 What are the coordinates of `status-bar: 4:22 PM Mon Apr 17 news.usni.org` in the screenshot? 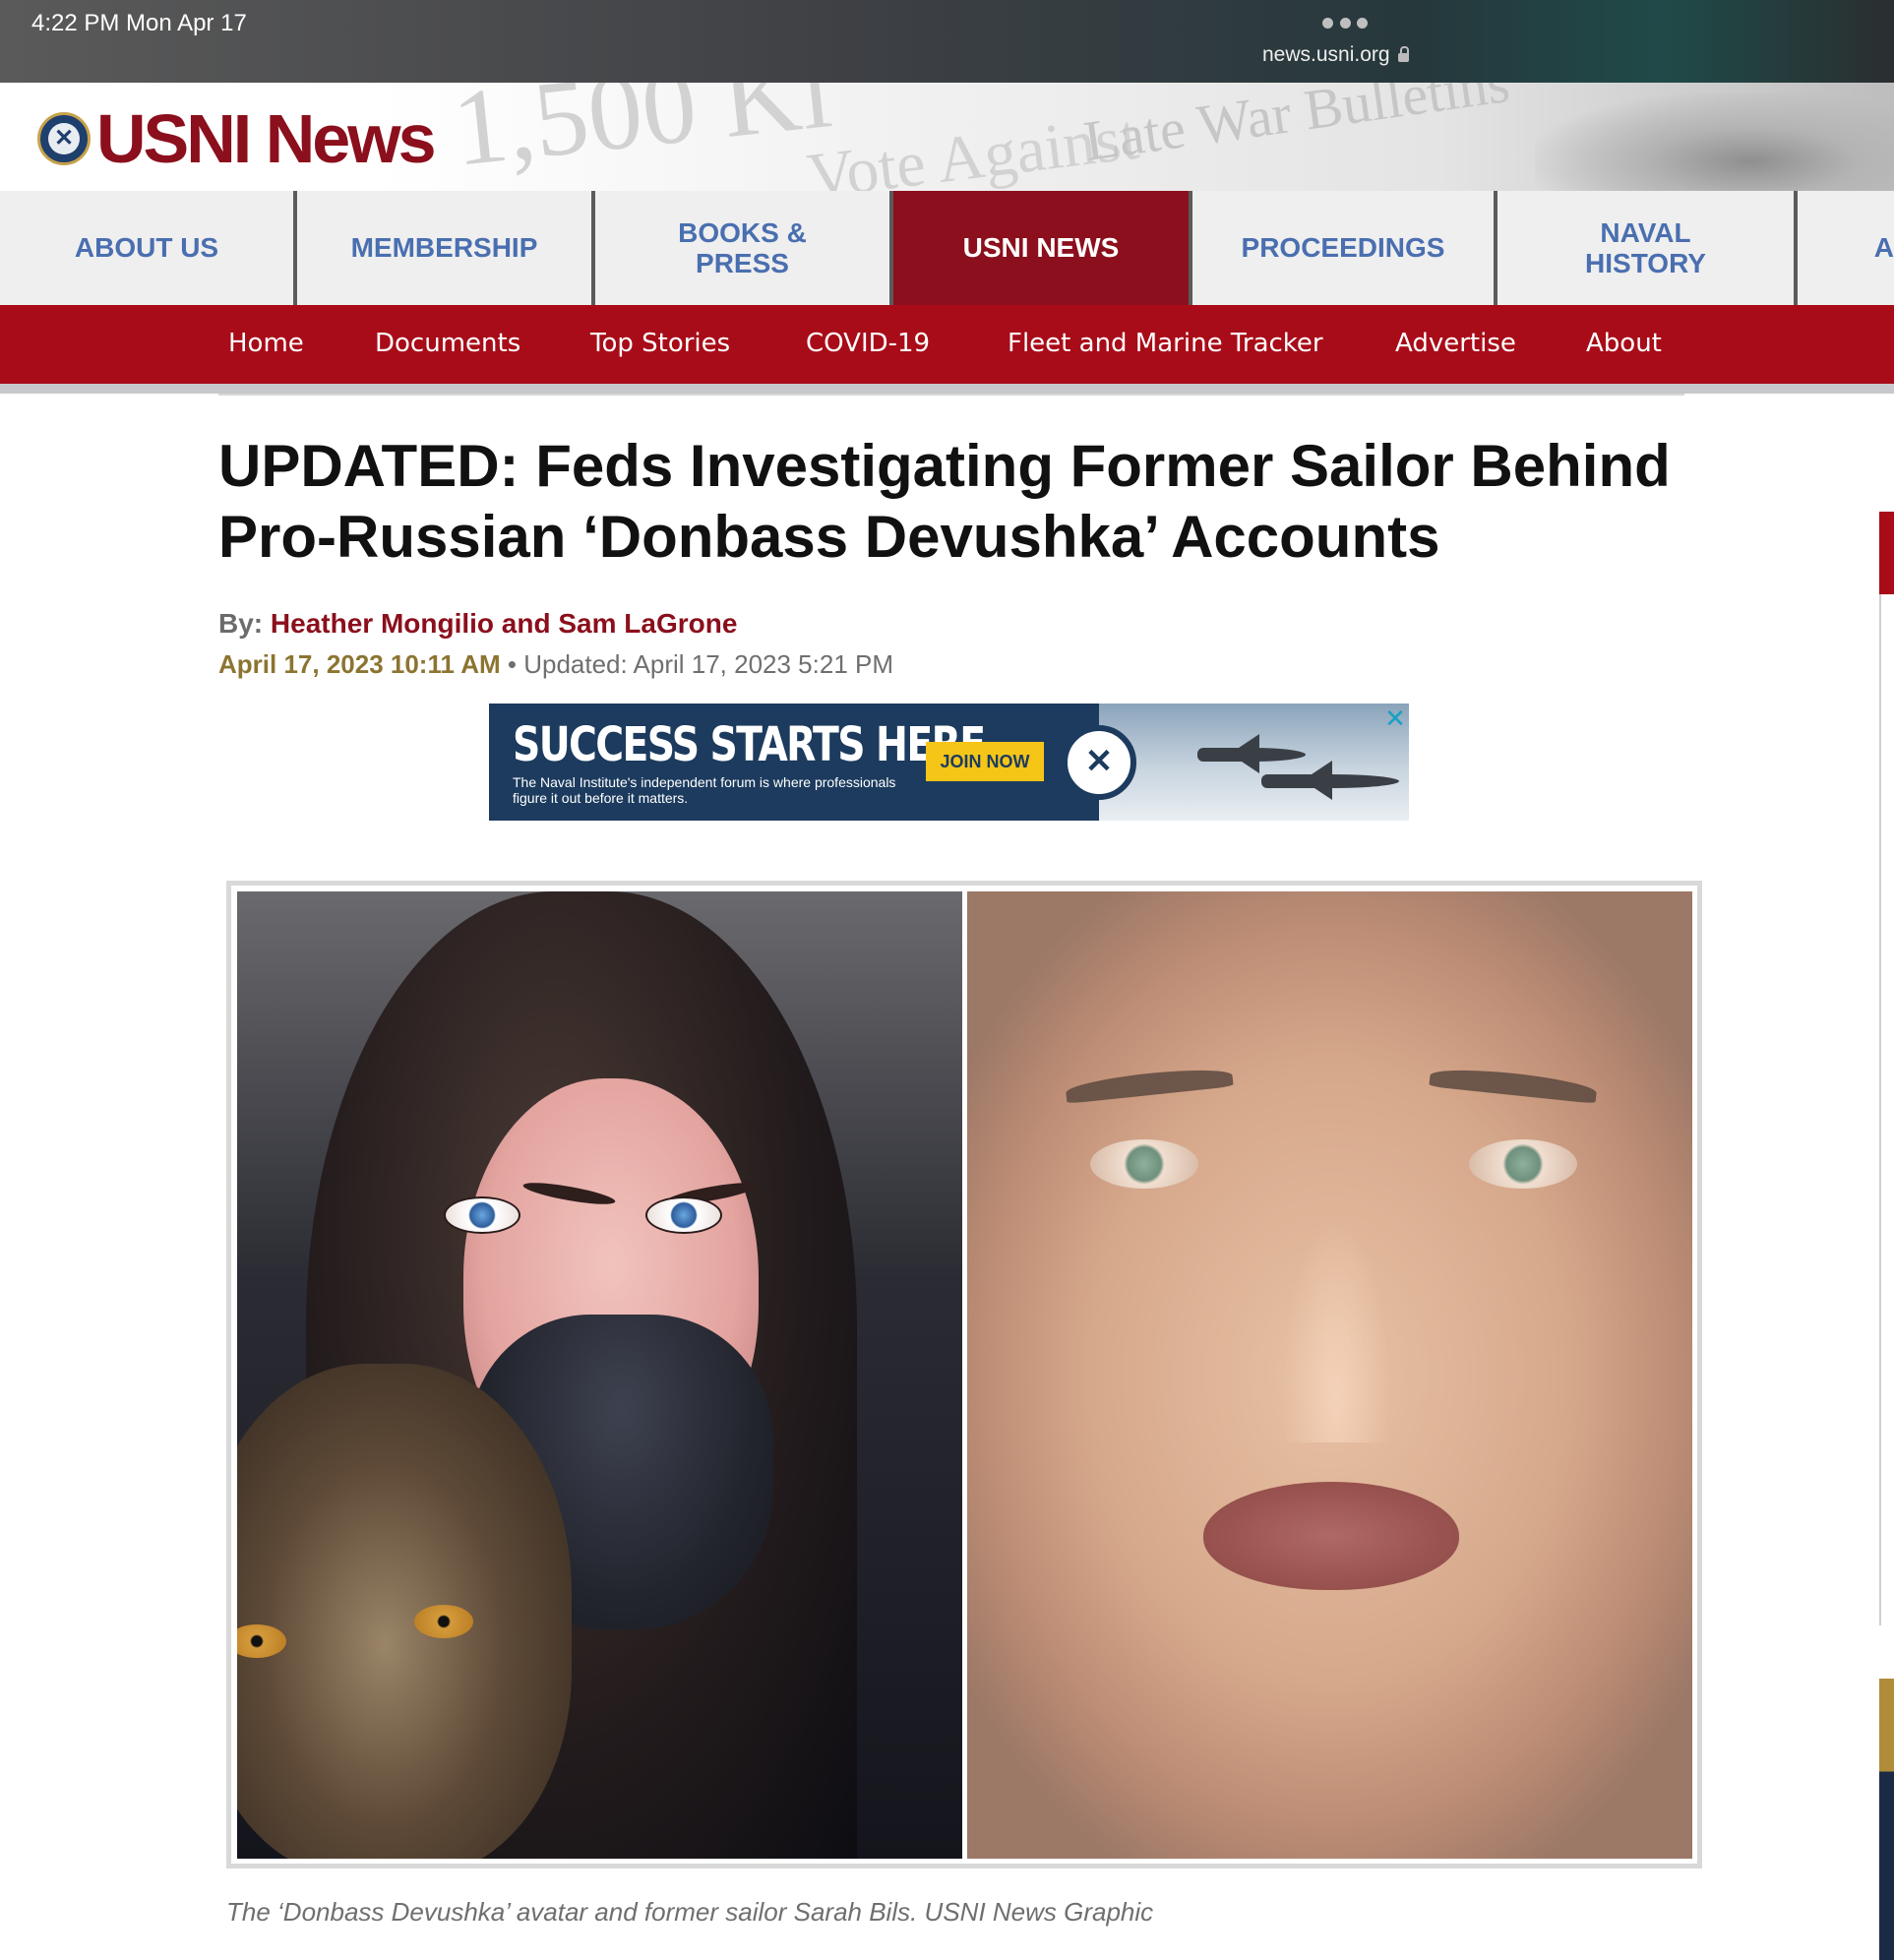 It's located at (947, 41).